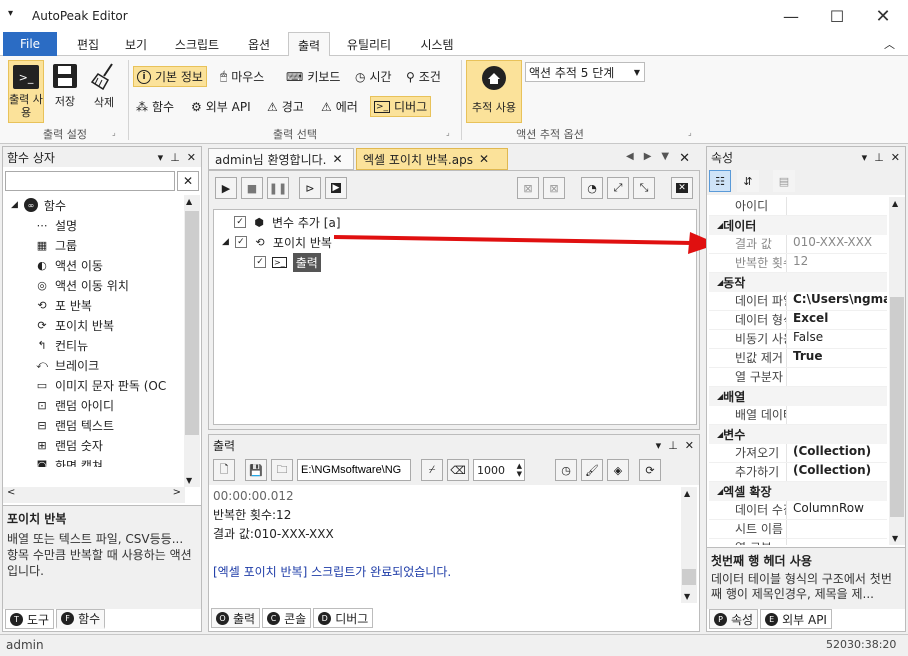  What do you see at coordinates (106, 405) in the screenshot?
I see `function-list-item: ⊡ 랜덤 아이디` at bounding box center [106, 405].